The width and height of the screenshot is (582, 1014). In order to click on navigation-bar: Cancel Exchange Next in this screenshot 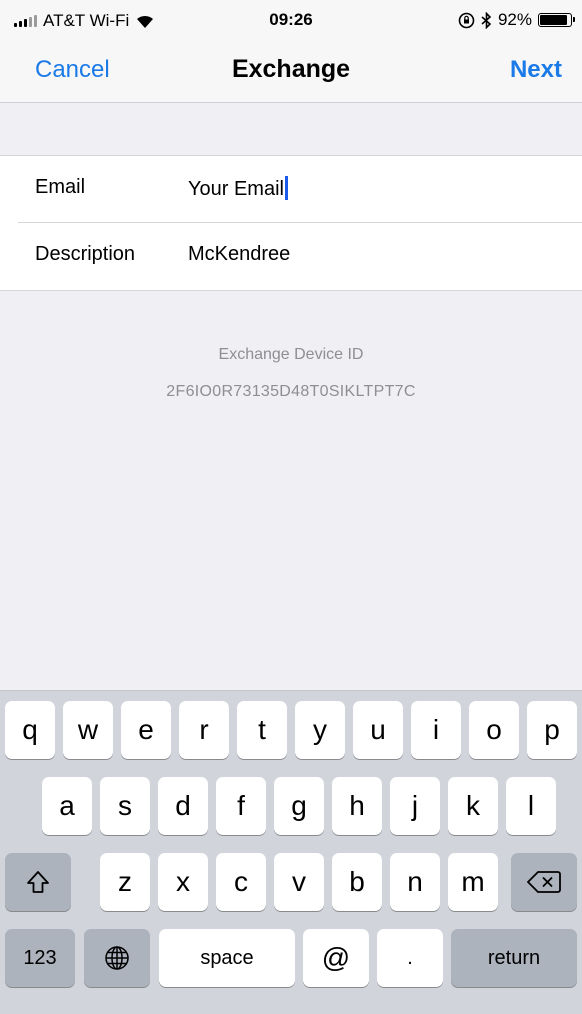, I will do `click(291, 71)`.